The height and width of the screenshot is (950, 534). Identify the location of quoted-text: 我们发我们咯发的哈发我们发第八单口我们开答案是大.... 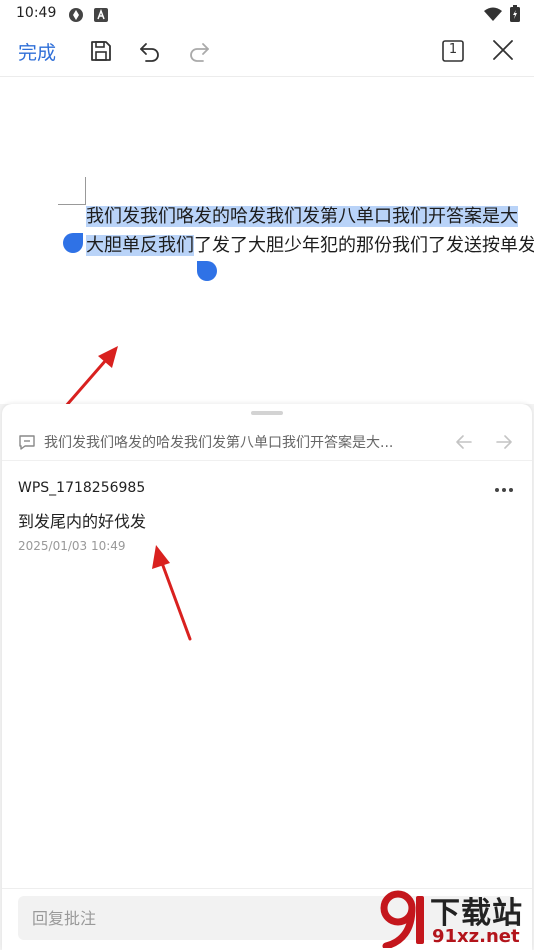
(219, 443).